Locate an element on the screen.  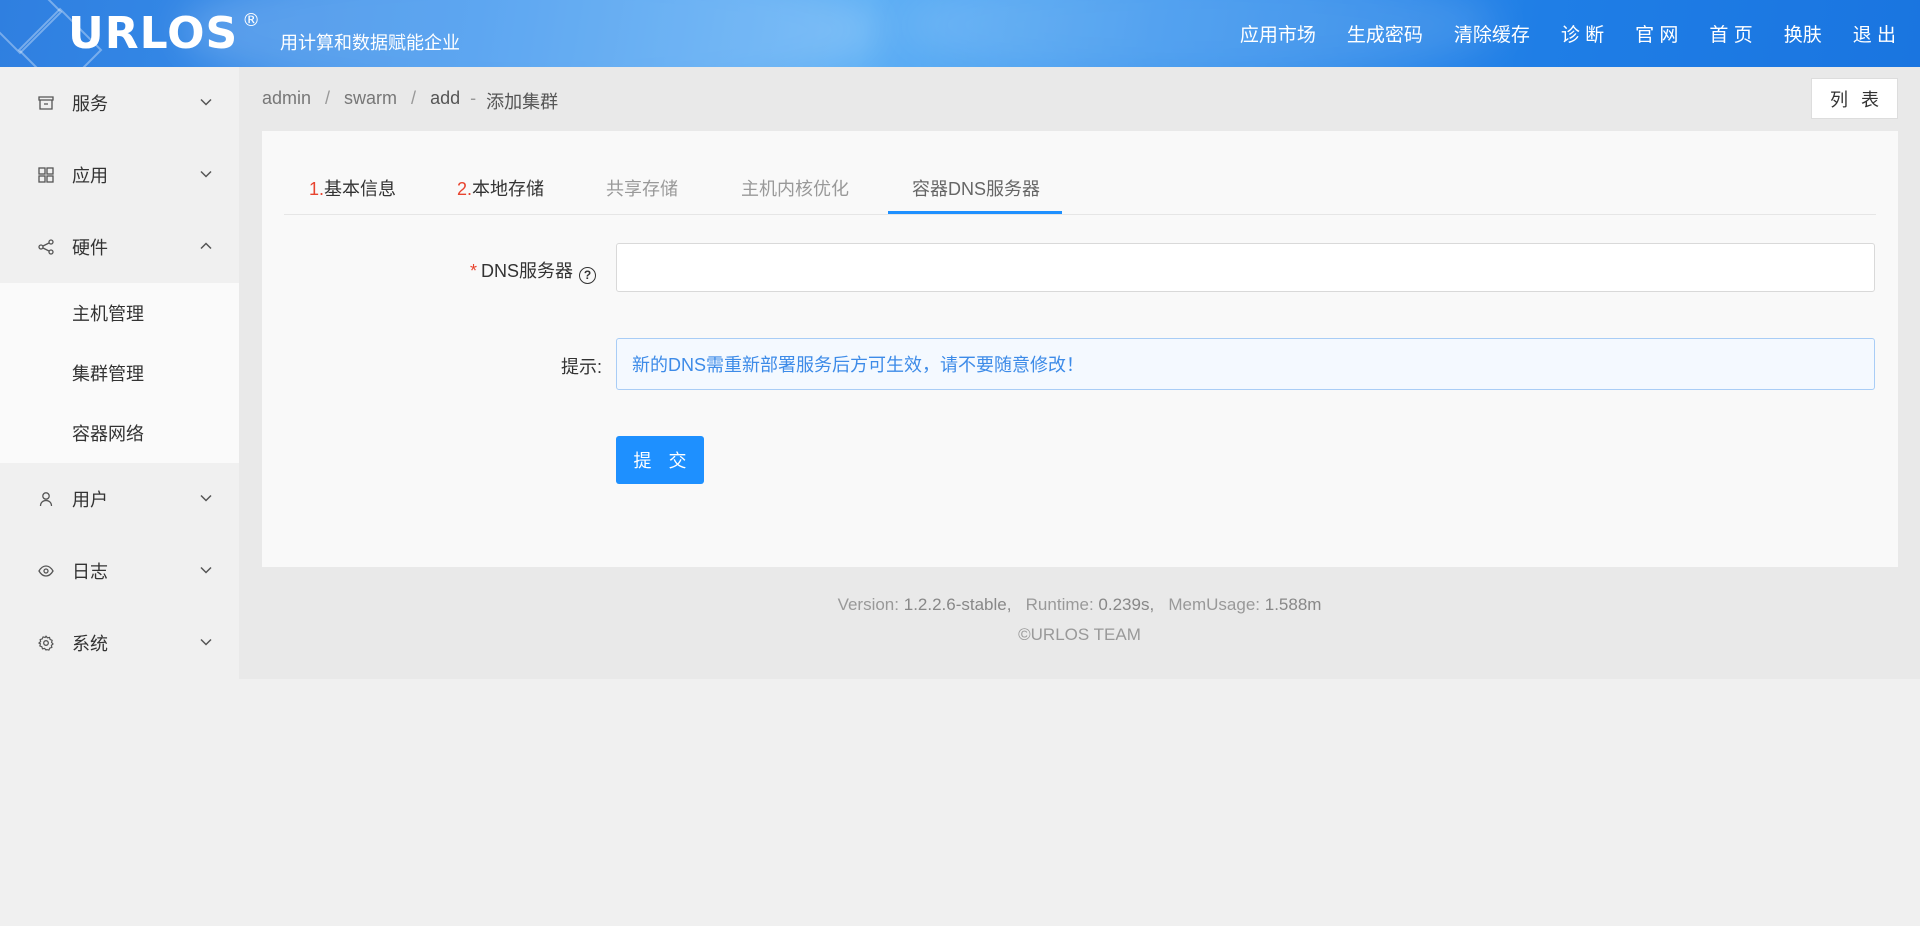
breadcrumb: admin / swarm / add - 添加集群 is located at coordinates (410, 101).